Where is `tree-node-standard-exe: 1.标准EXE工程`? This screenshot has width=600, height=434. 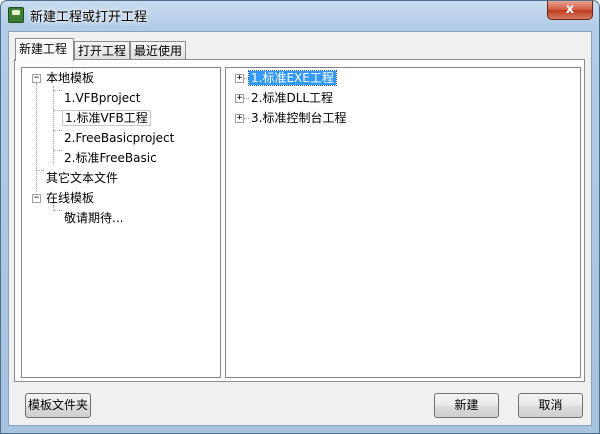
tree-node-standard-exe: 1.标准EXE工程 is located at coordinates (292, 78).